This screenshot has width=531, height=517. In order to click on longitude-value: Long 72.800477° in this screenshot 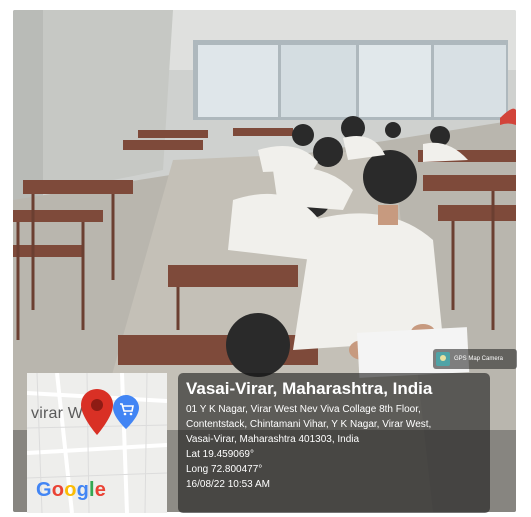, I will do `click(224, 469)`.